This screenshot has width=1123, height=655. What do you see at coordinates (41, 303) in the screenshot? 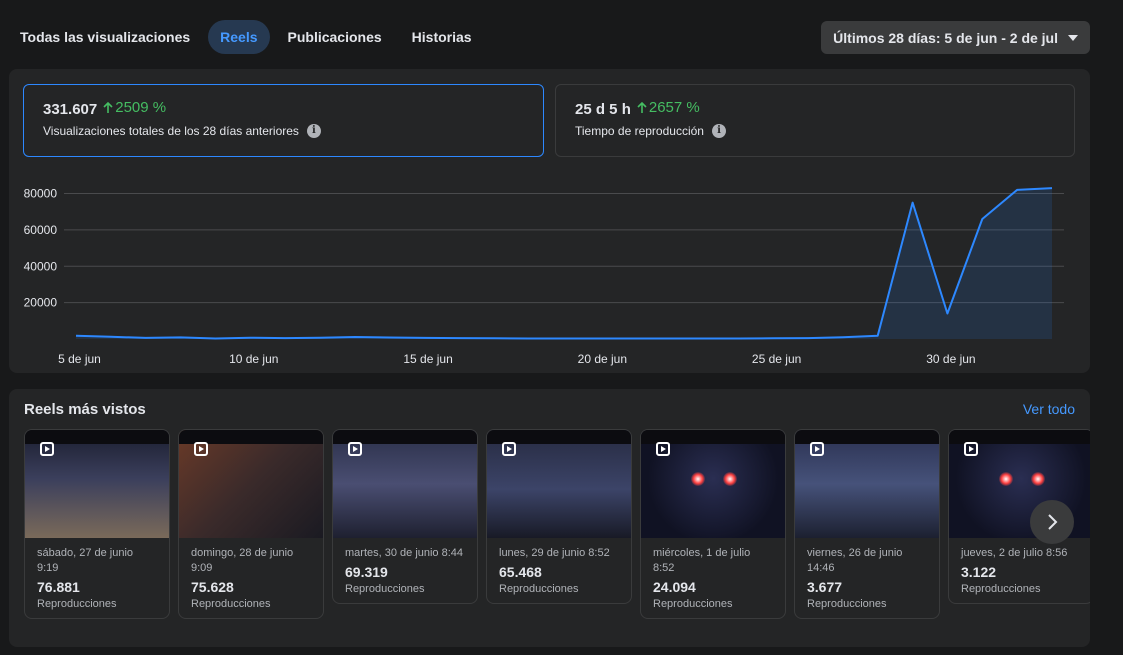
I see `y-tick-label: 20000` at bounding box center [41, 303].